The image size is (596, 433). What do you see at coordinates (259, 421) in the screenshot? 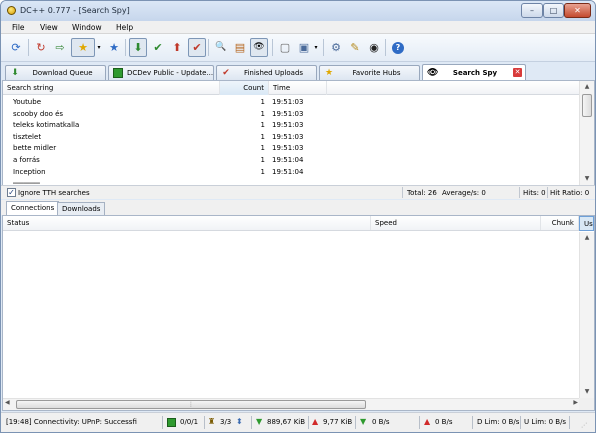
I see `downloaded-icon: ▼` at bounding box center [259, 421].